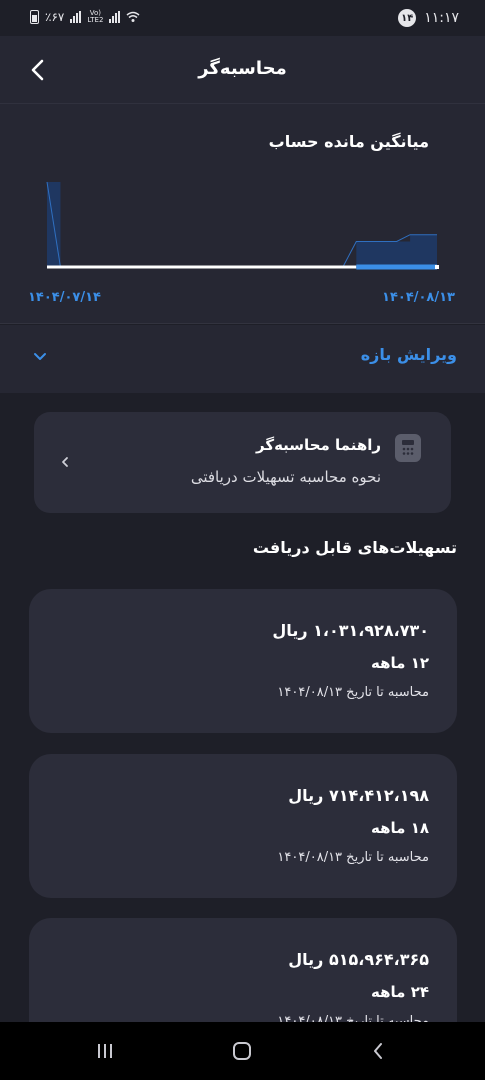 The image size is (485, 1080). I want to click on chevron-down-icon, so click(40, 356).